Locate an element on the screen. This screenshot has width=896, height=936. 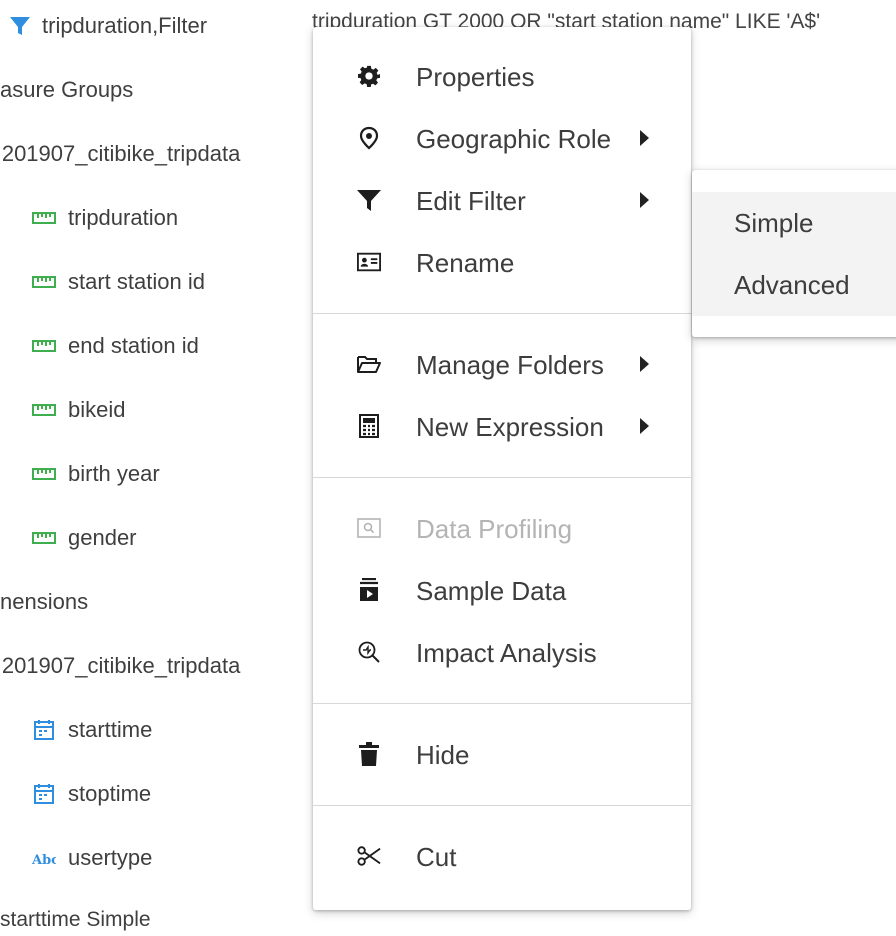
menu-item-manage-folders: Manage Folders is located at coordinates (502, 364).